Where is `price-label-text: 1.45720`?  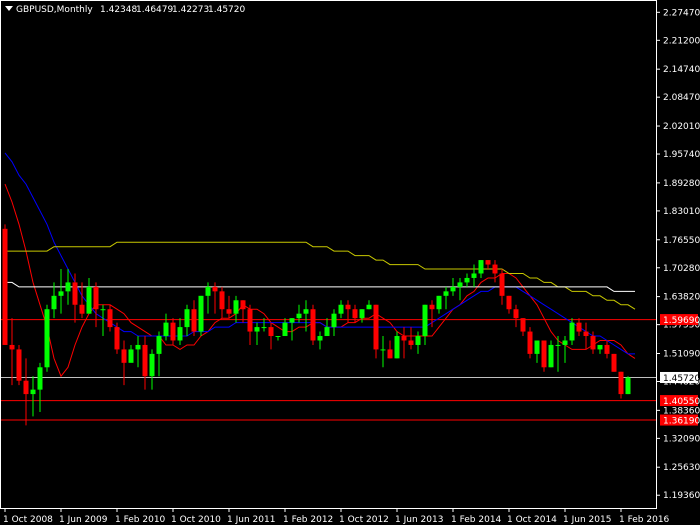 price-label-text: 1.45720 is located at coordinates (681, 379).